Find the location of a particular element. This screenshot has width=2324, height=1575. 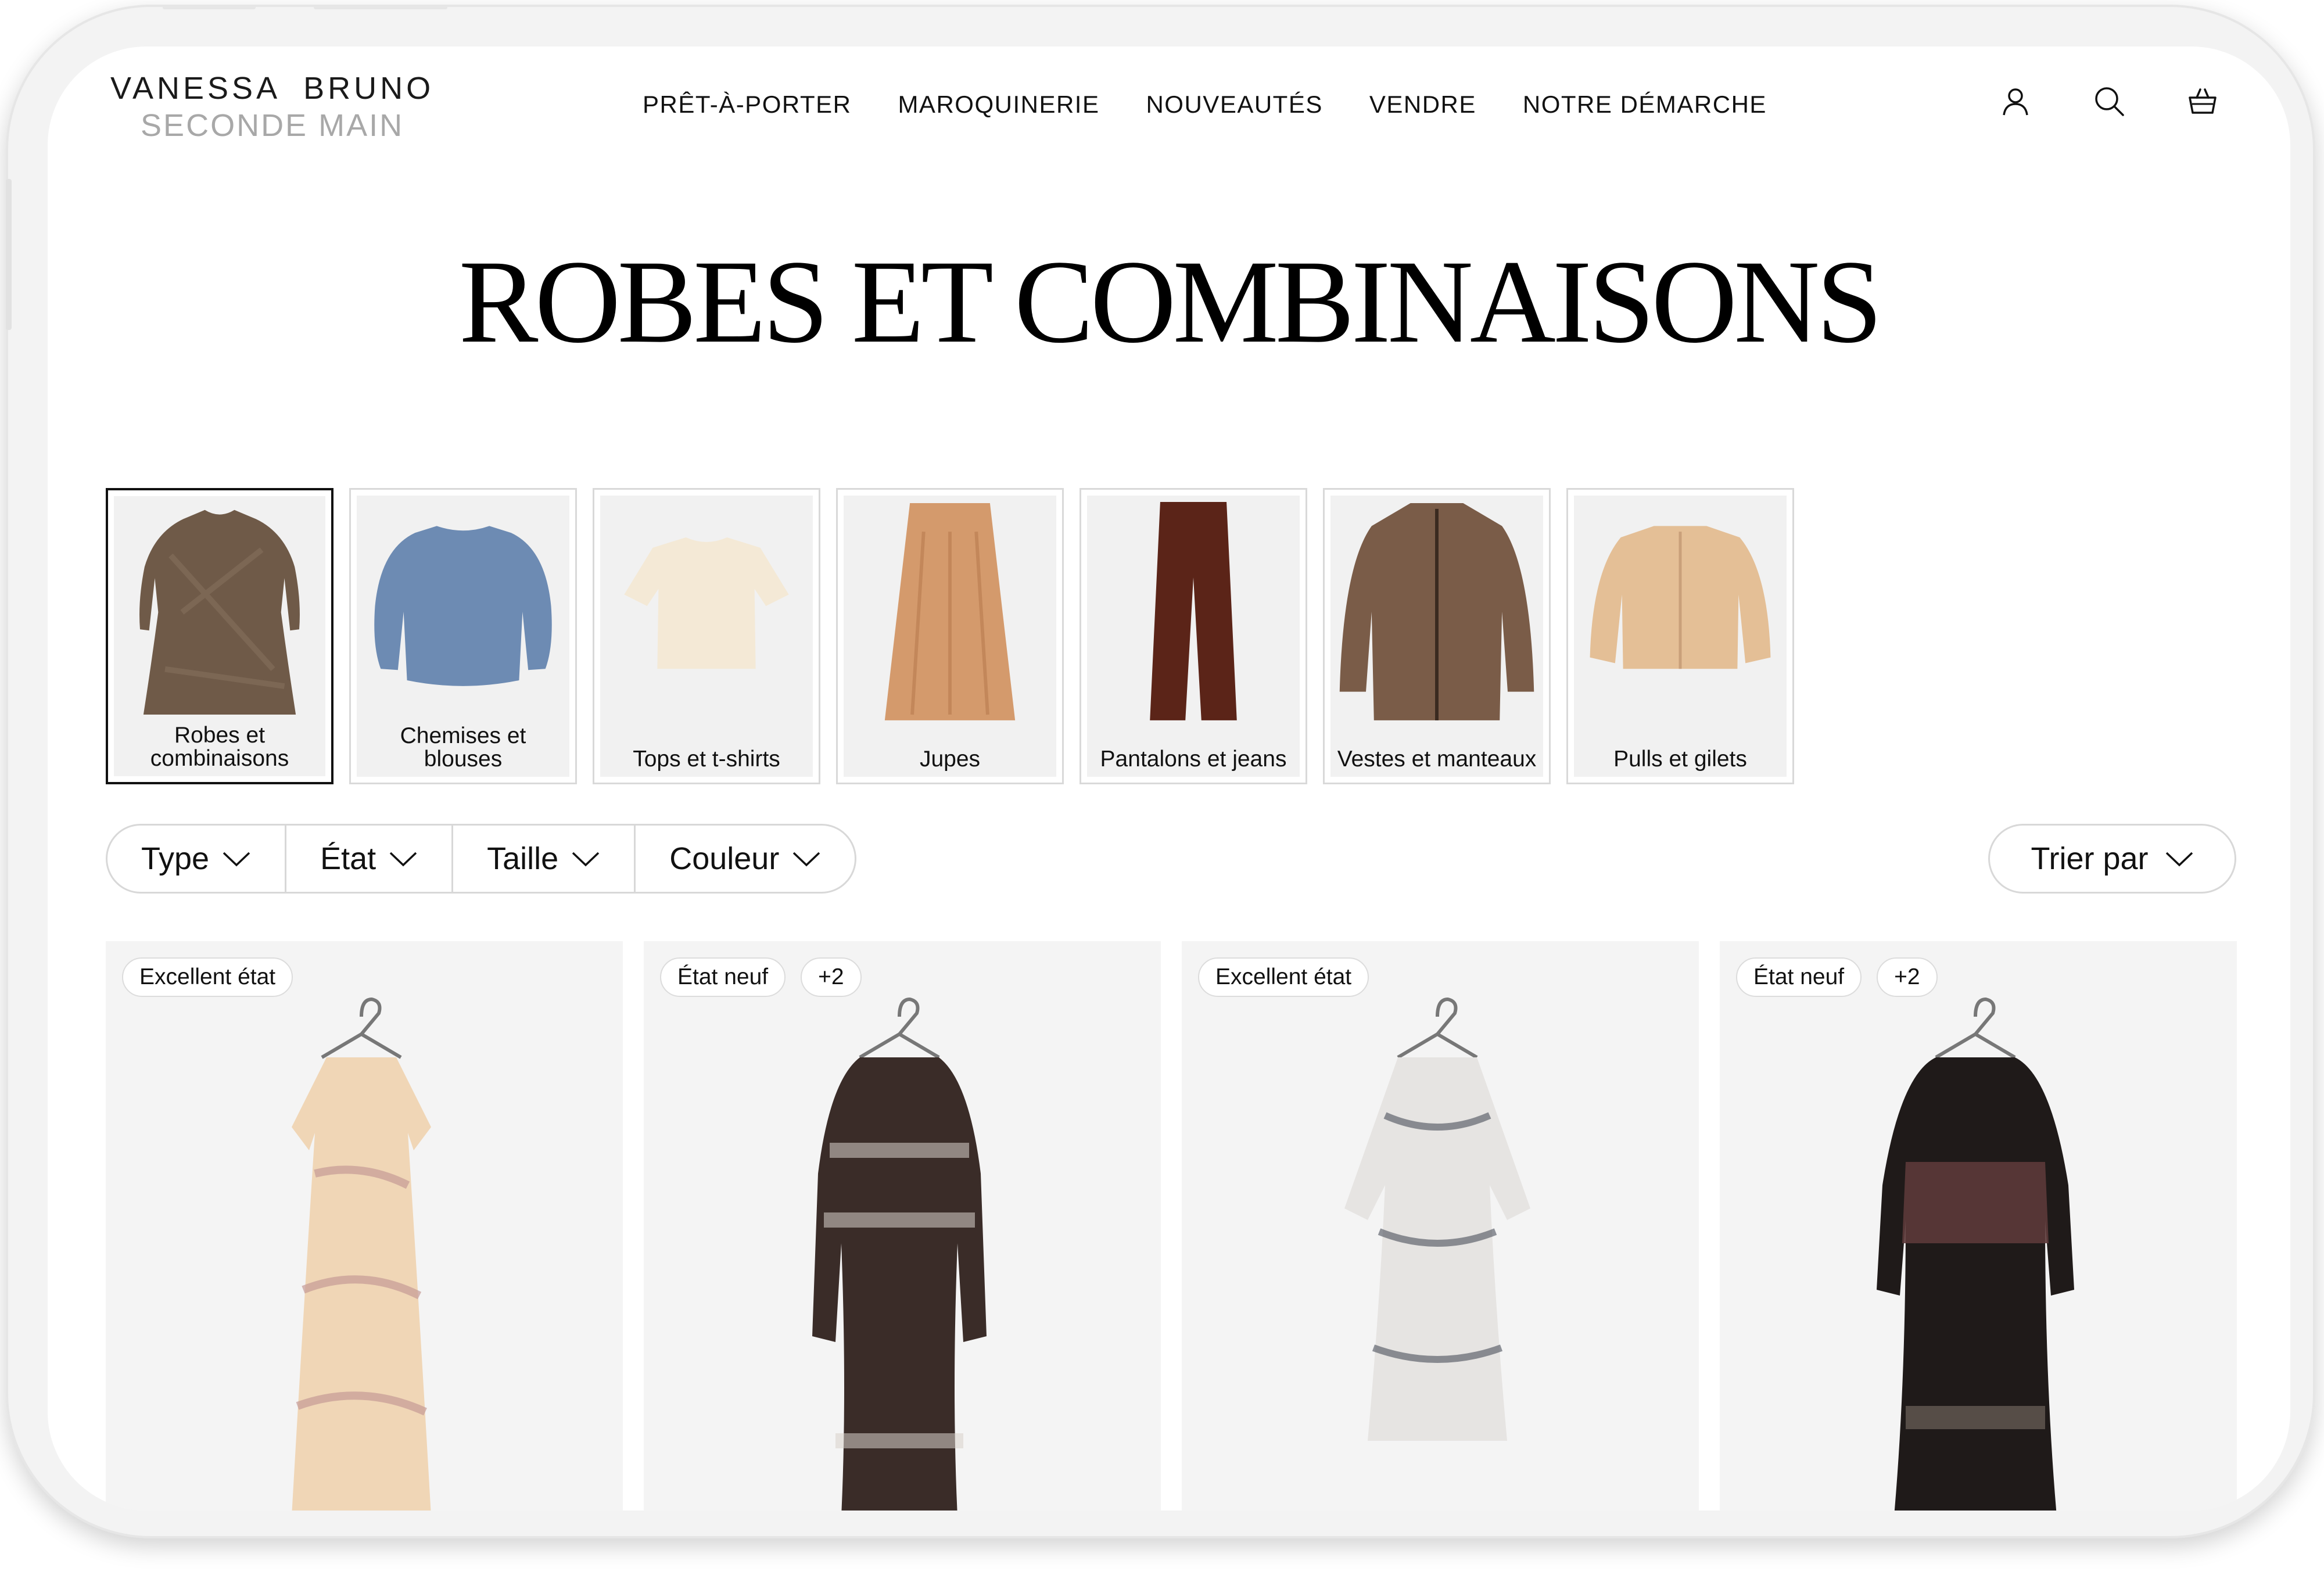

category-label: Jupes is located at coordinates (950, 759).